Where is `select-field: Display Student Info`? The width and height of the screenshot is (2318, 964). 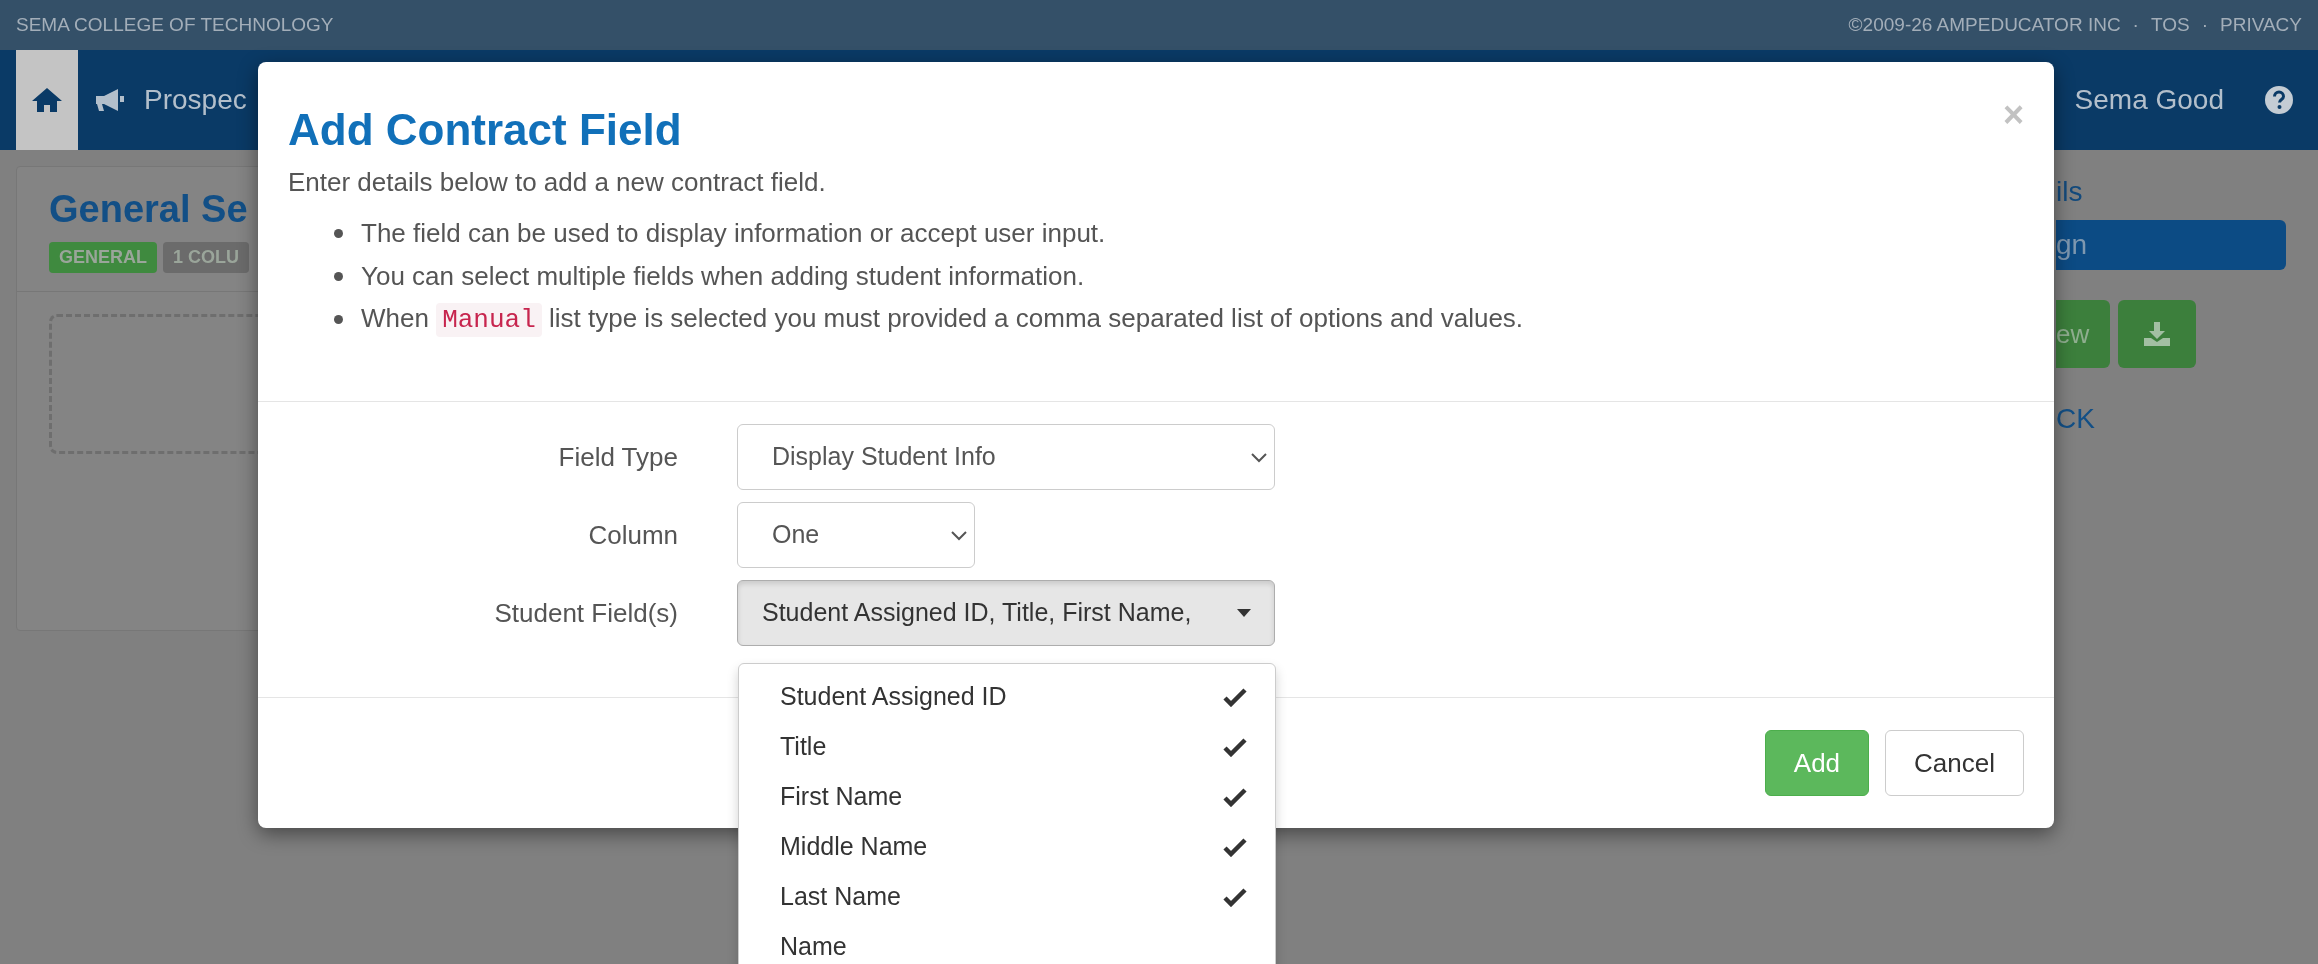
select-field: Display Student Info is located at coordinates (1006, 457).